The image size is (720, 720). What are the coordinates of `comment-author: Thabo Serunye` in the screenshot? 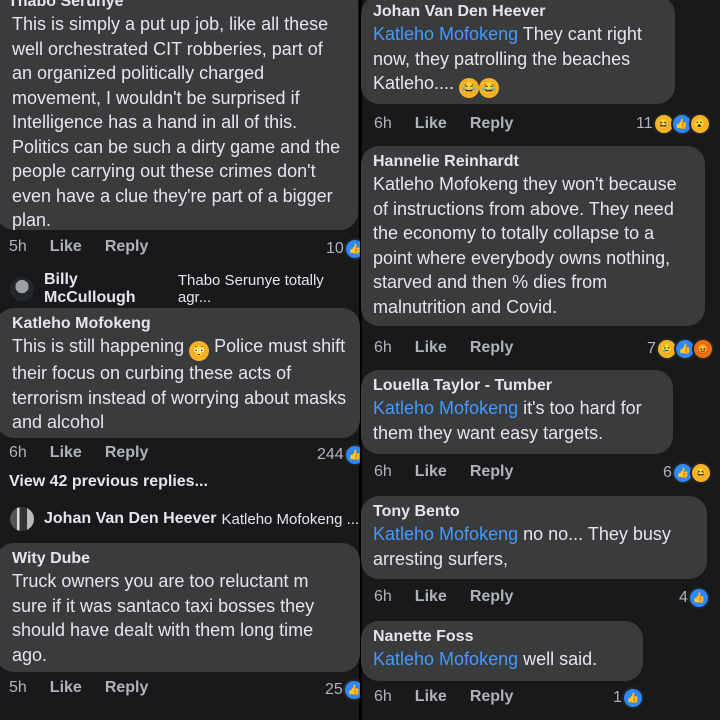 It's located at (177, 6).